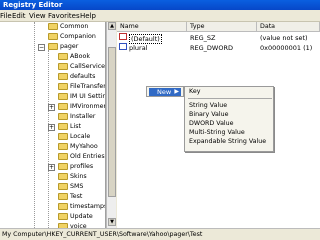 The height and width of the screenshot is (240, 320). I want to click on menu-bar: File Edit View Favorites Help, so click(160, 16).